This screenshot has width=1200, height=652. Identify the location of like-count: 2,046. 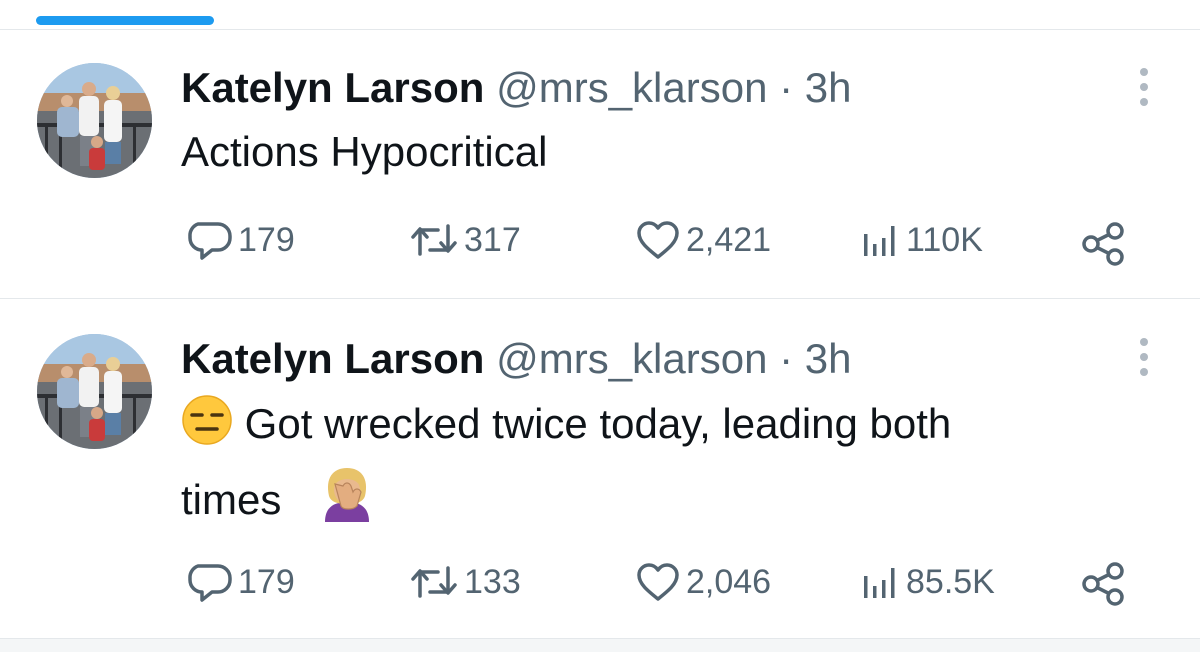
(729, 582).